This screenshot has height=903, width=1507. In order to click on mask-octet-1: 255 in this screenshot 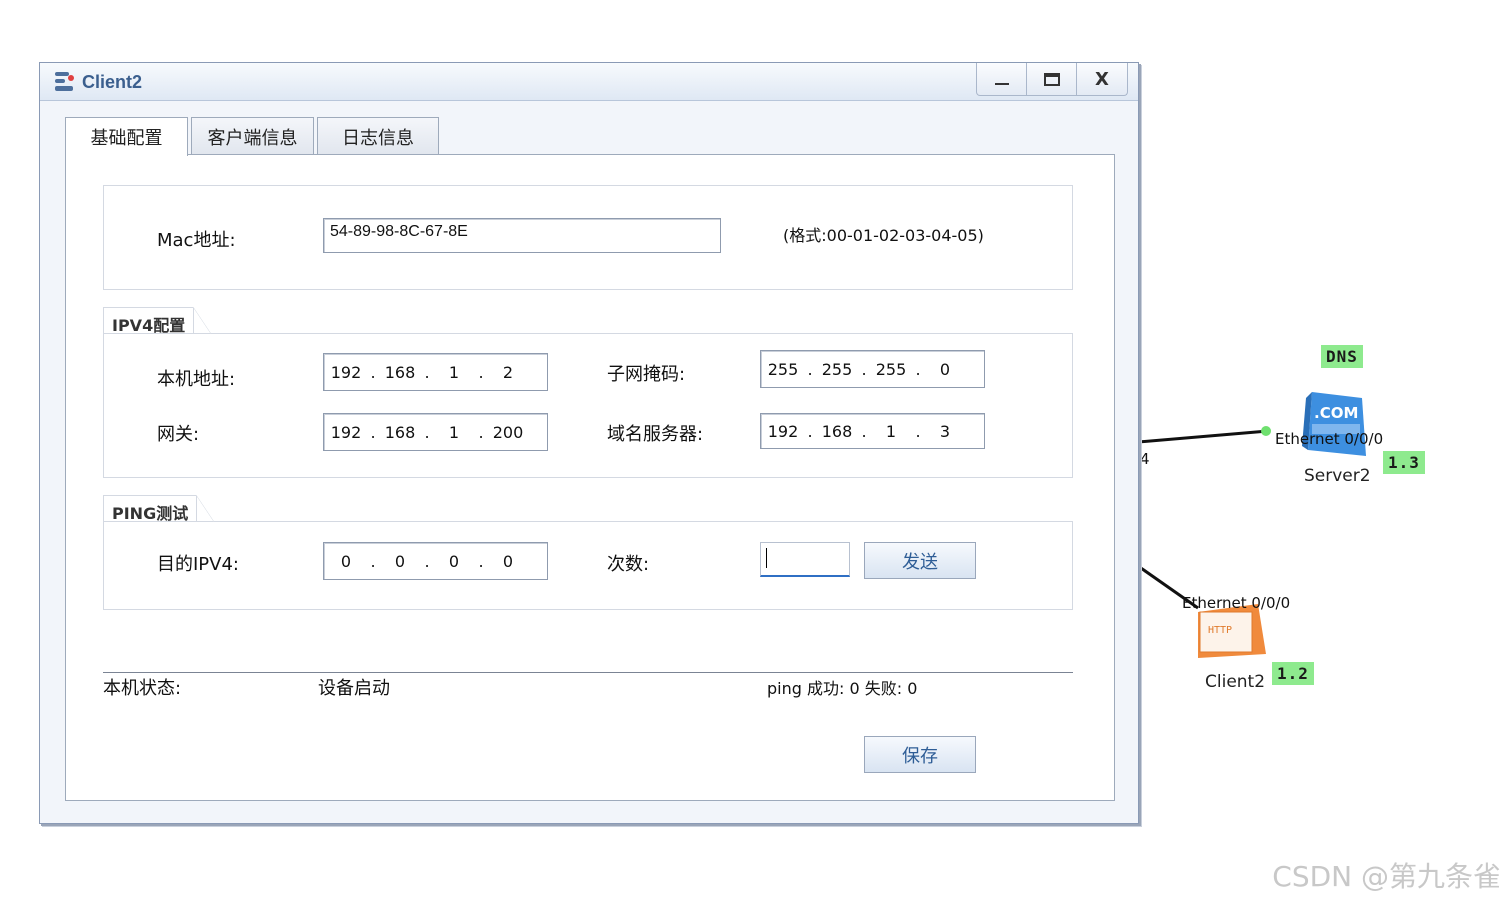, I will do `click(783, 369)`.